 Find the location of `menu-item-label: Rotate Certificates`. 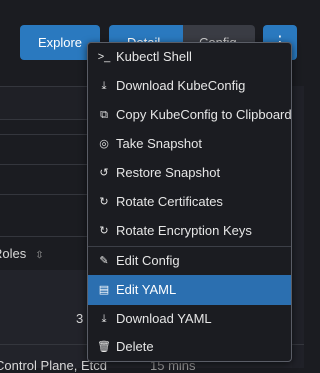

menu-item-label: Rotate Certificates is located at coordinates (169, 201).